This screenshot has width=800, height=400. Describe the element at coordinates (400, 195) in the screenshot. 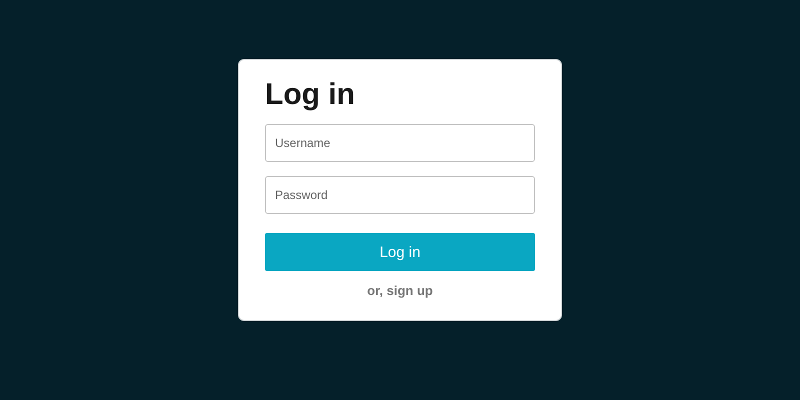

I see `password-field: Password` at that location.